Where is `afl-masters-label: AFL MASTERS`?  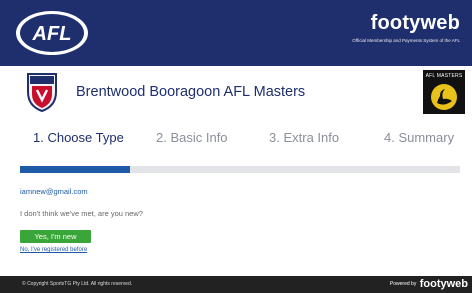
afl-masters-label: AFL MASTERS is located at coordinates (444, 76).